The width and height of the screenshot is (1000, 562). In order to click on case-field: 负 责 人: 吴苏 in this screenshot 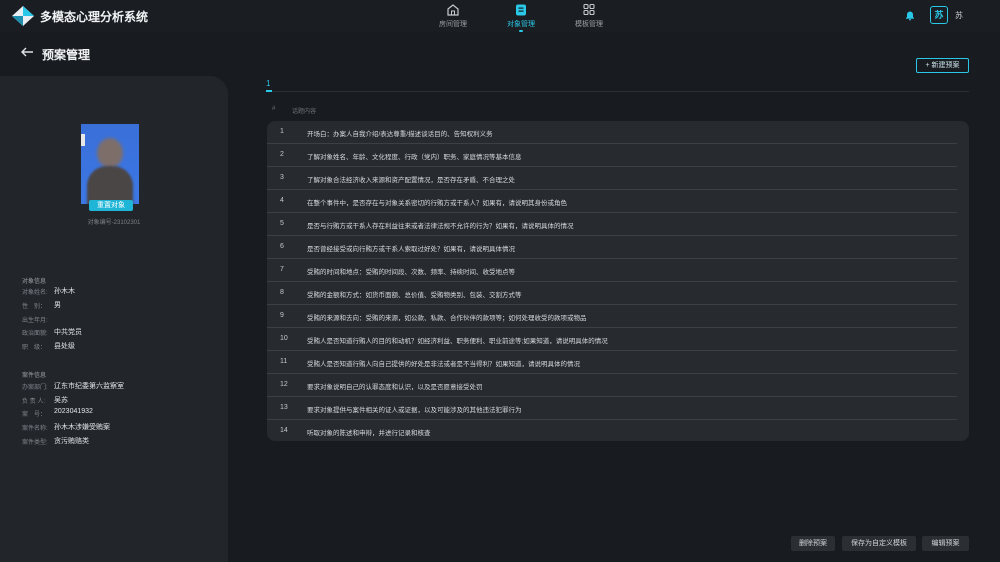, I will do `click(45, 400)`.